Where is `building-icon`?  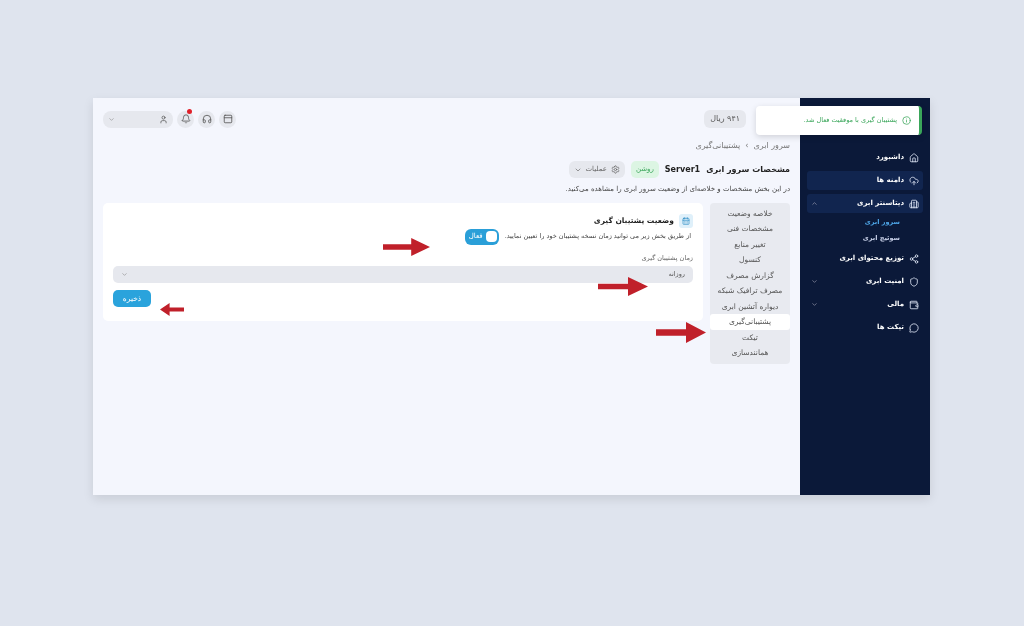 building-icon is located at coordinates (914, 203).